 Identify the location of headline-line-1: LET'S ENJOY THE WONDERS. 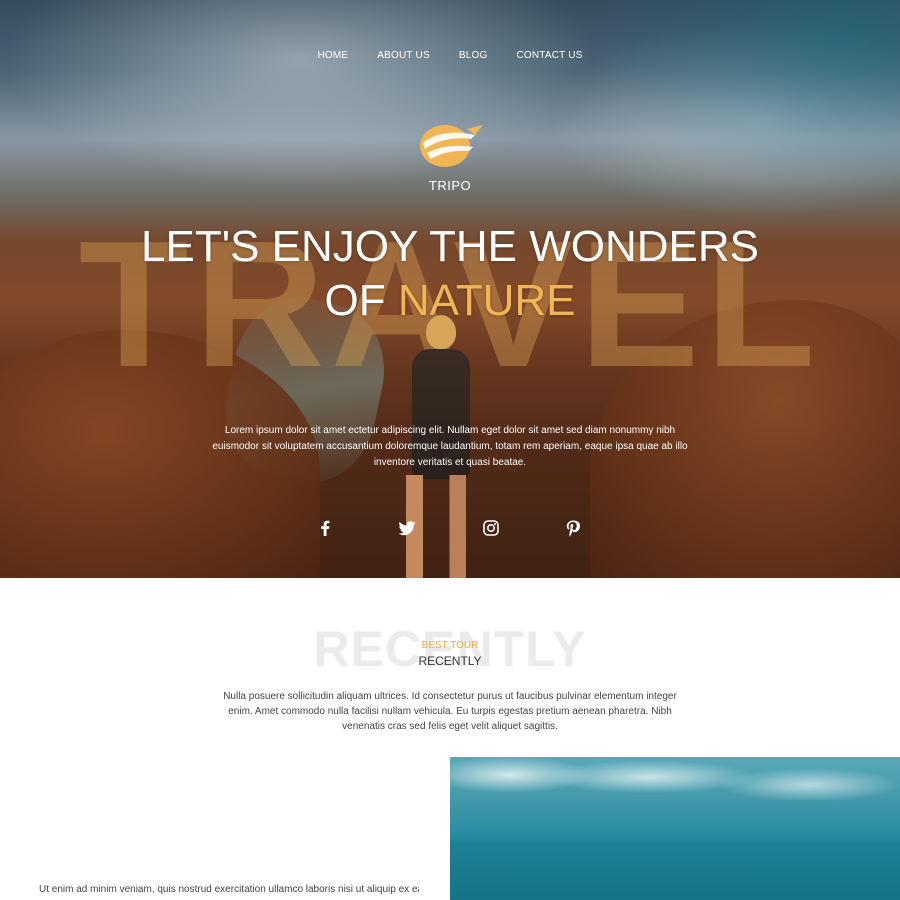
(450, 246).